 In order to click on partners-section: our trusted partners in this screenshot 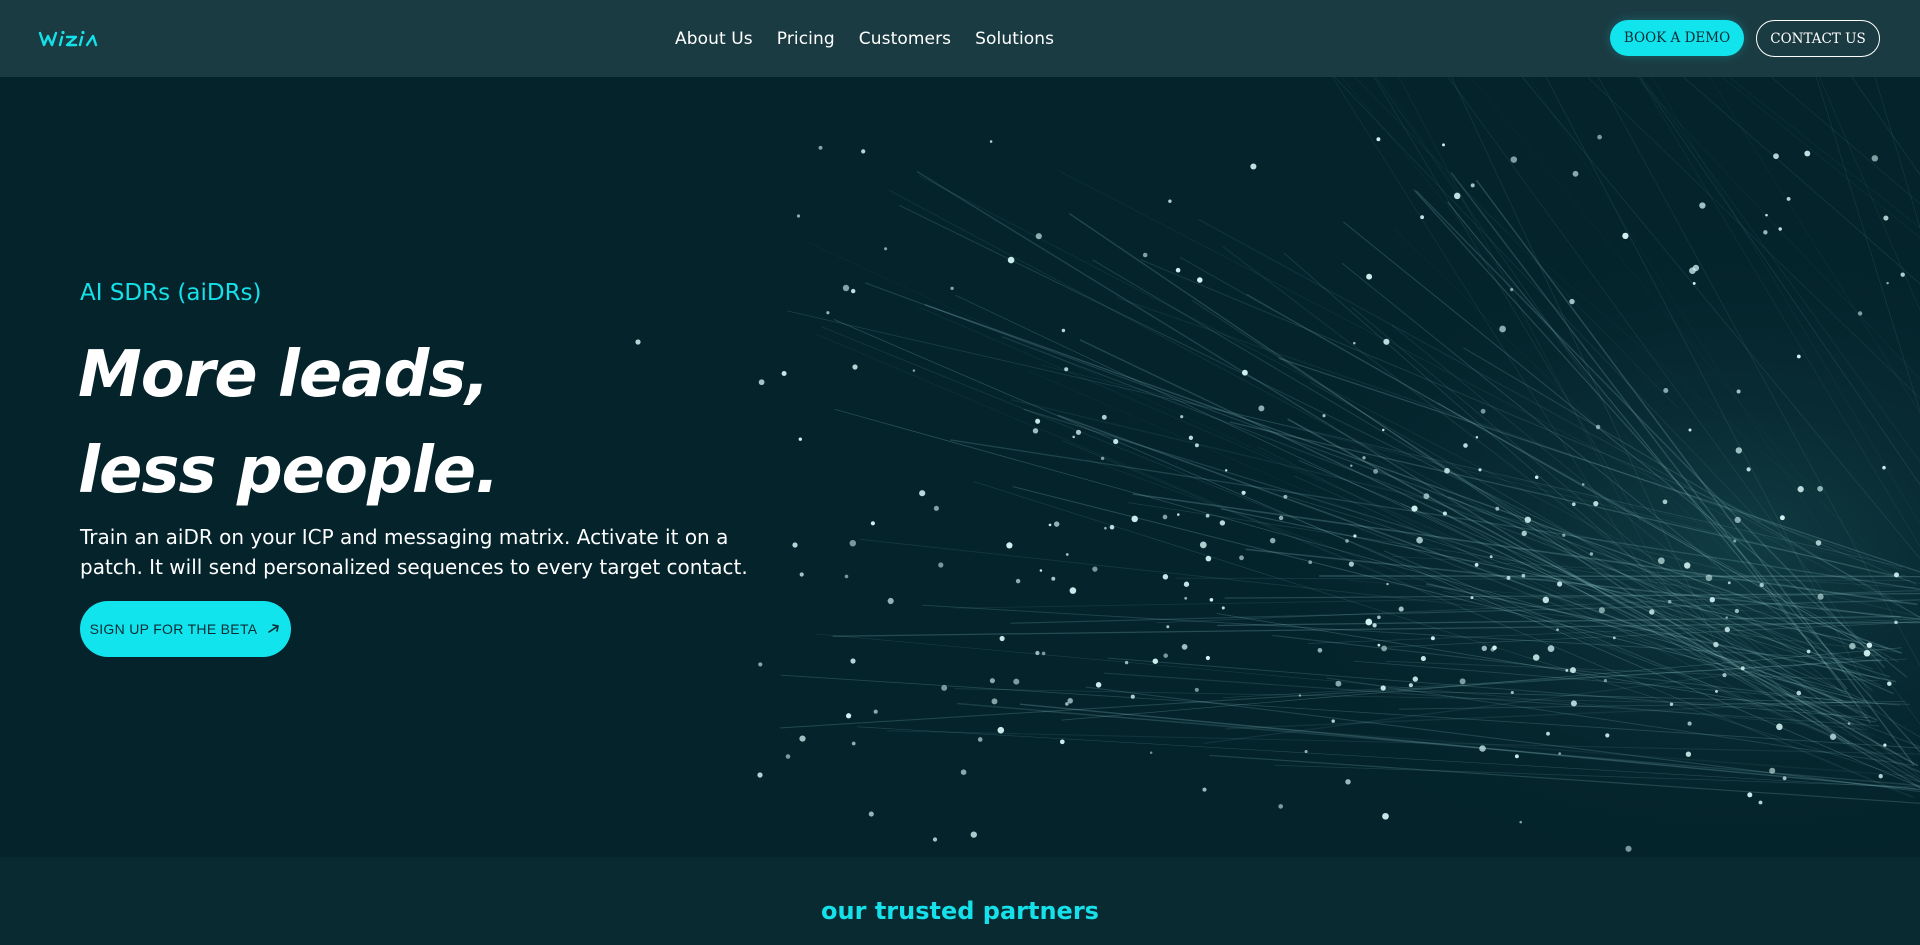, I will do `click(960, 901)`.